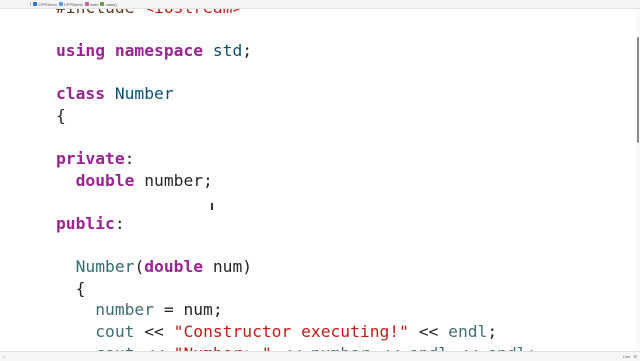 The width and height of the screenshot is (640, 361). Describe the element at coordinates (228, 267) in the screenshot. I see `code-token: num)` at that location.